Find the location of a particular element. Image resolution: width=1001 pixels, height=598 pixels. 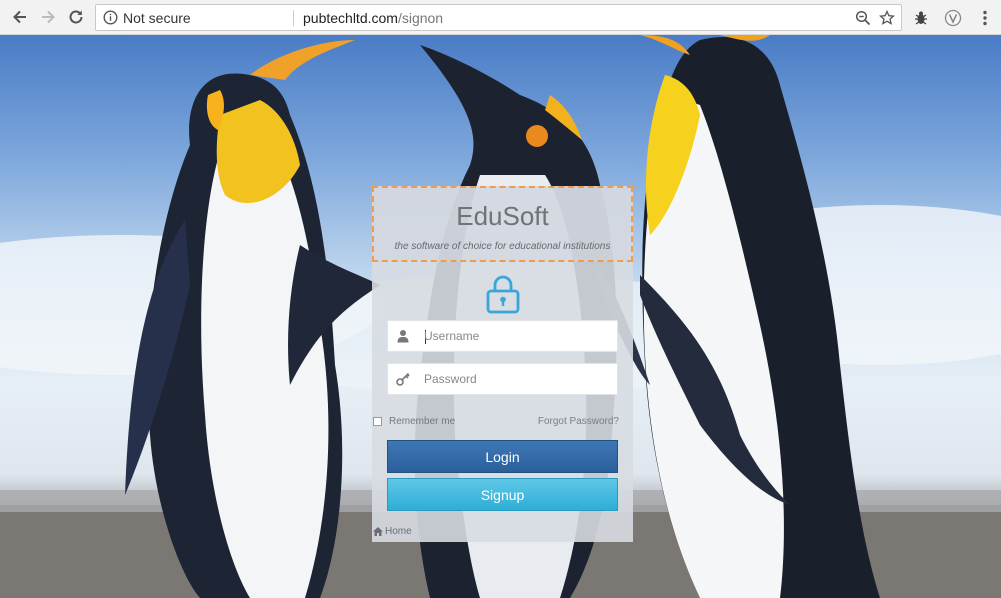

star-icon is located at coordinates (887, 18).